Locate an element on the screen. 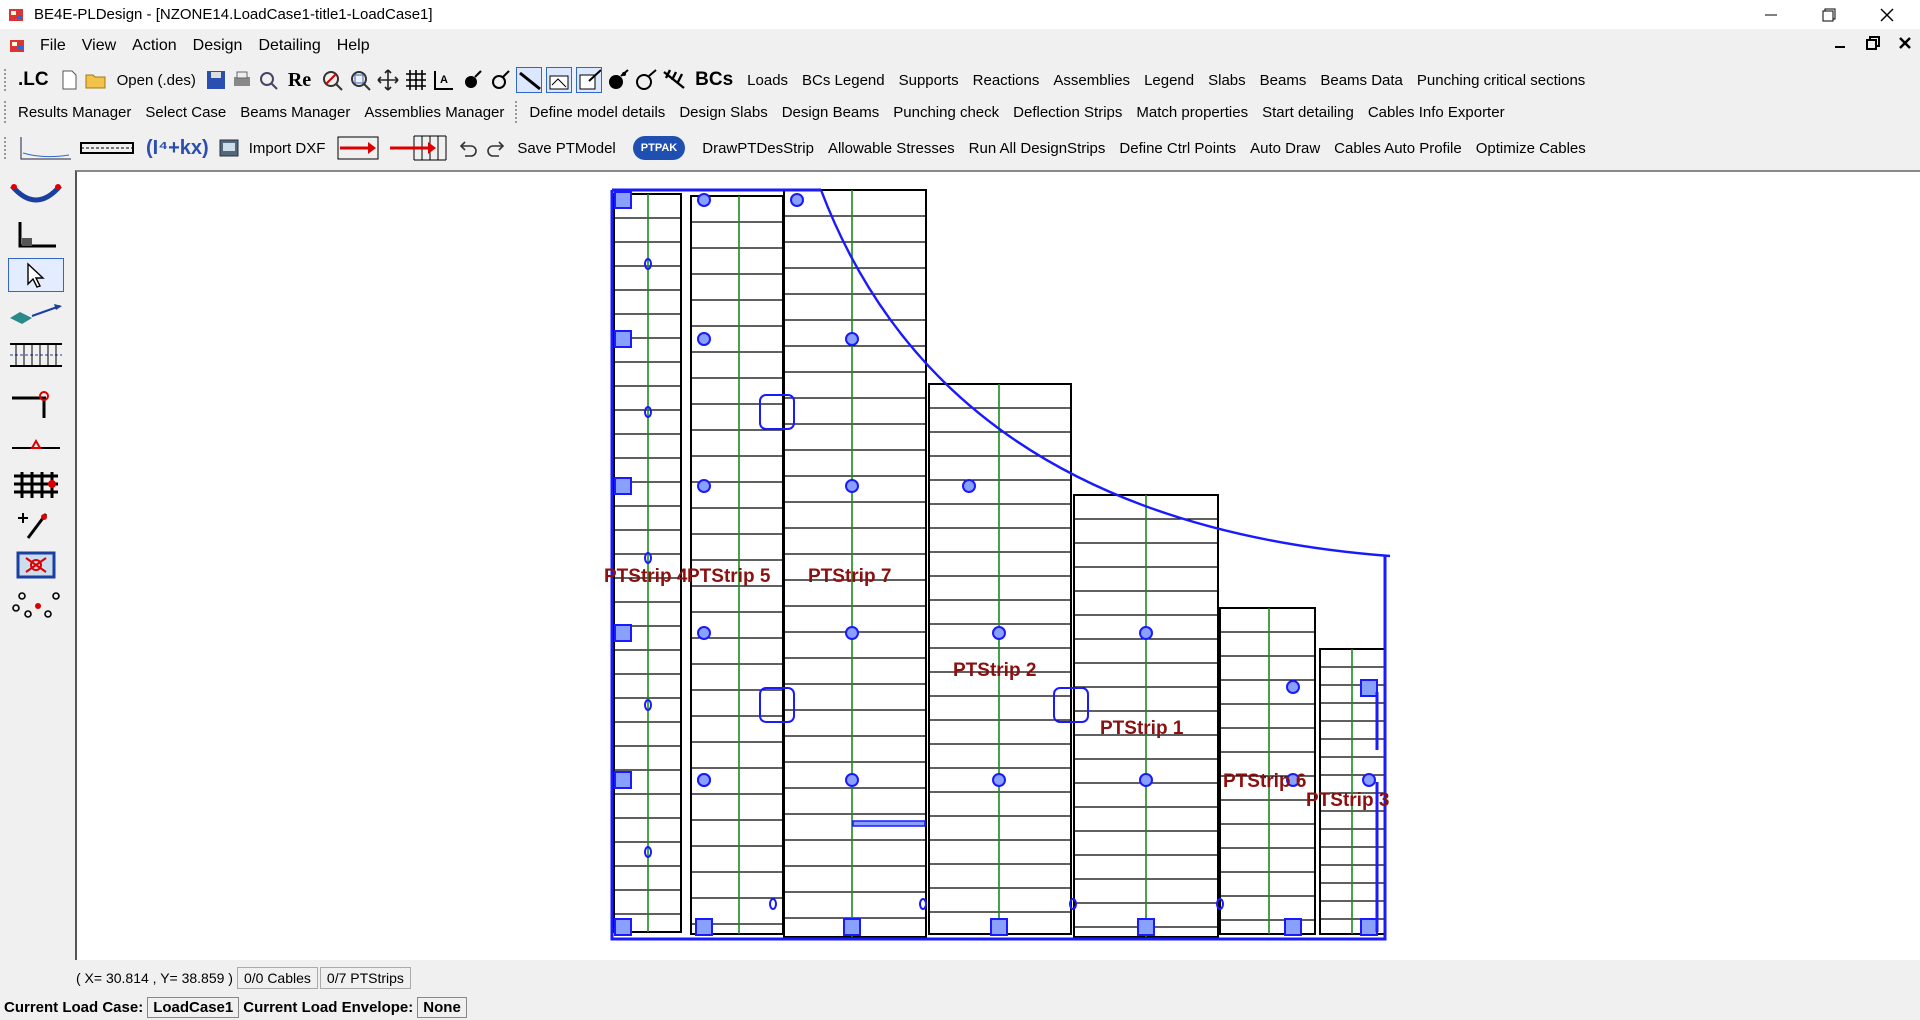 The height and width of the screenshot is (1020, 1920). cable-profile-icon is located at coordinates (589, 80).